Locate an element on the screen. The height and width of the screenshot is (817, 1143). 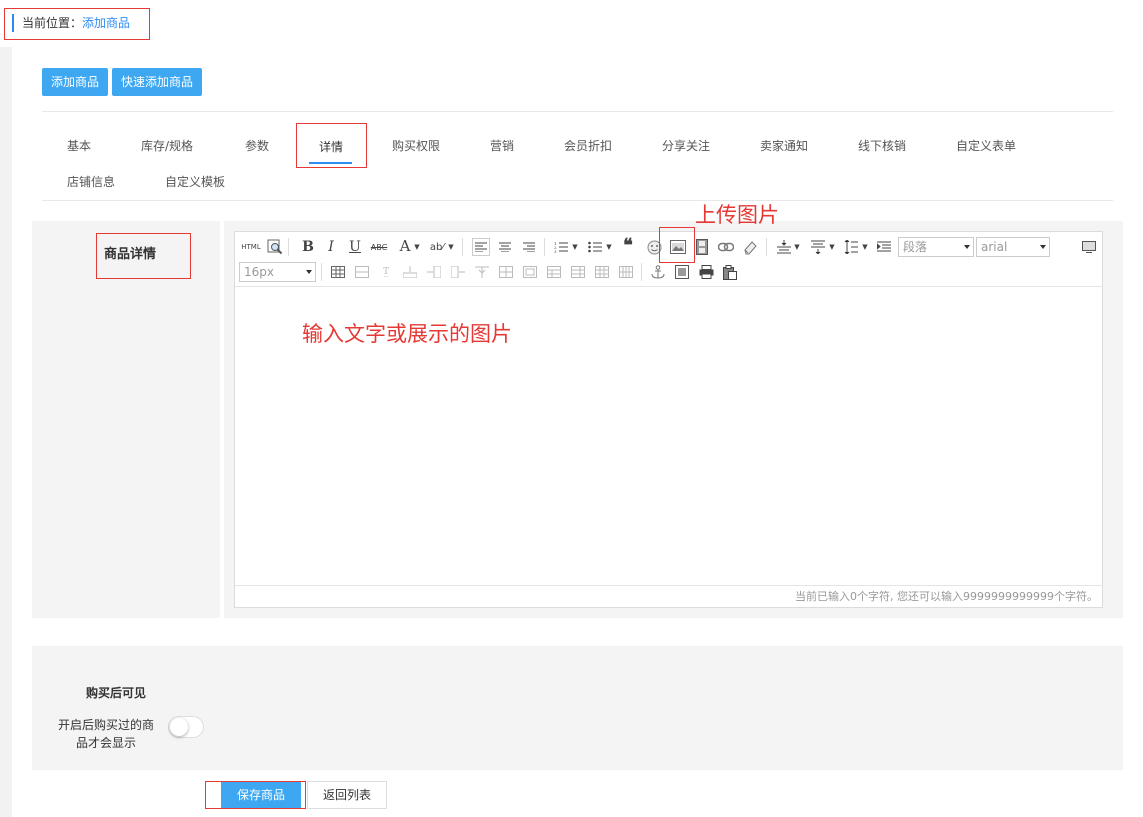
annotation-content-hint: 输入文字或展示的图片 is located at coordinates (407, 334).